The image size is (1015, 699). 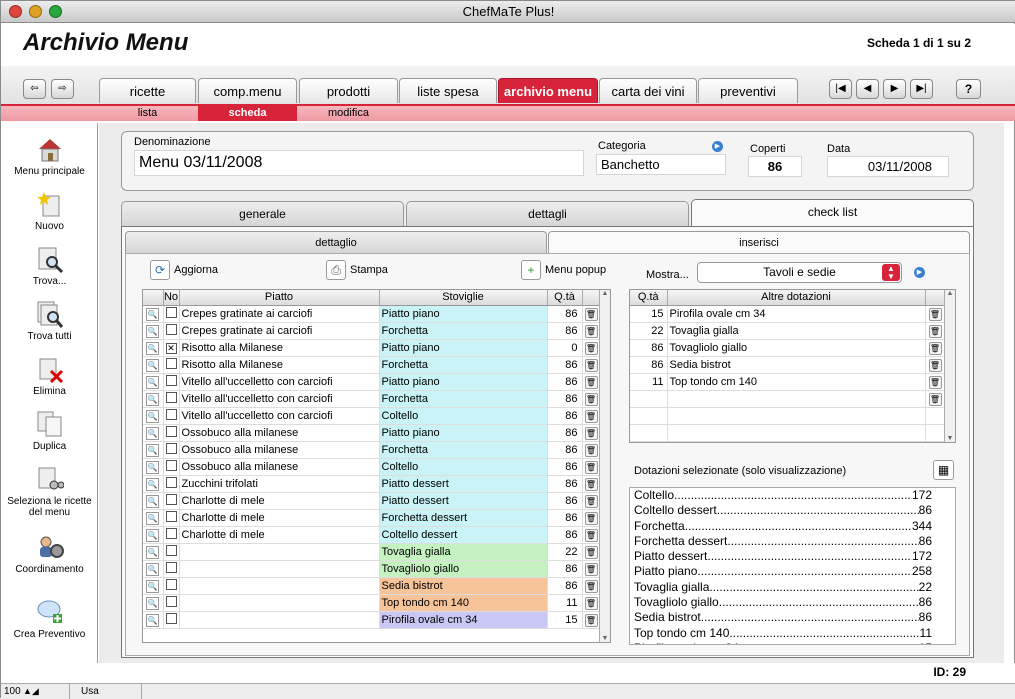 I want to click on tab-dettagli: dettagli, so click(x=547, y=213).